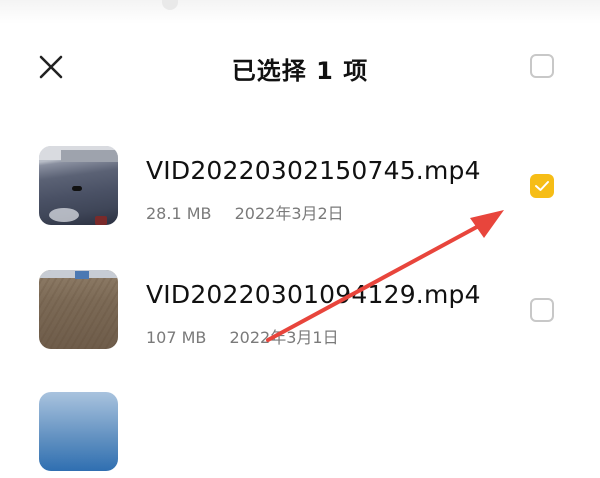  Describe the element at coordinates (289, 213) in the screenshot. I see `file-date: 2022年3月2日` at that location.